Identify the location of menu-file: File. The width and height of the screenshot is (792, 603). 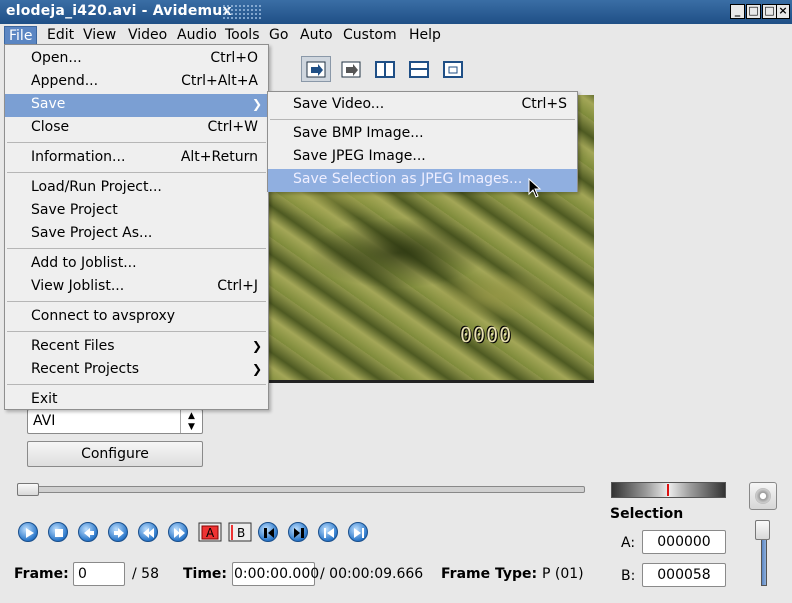
(21, 36).